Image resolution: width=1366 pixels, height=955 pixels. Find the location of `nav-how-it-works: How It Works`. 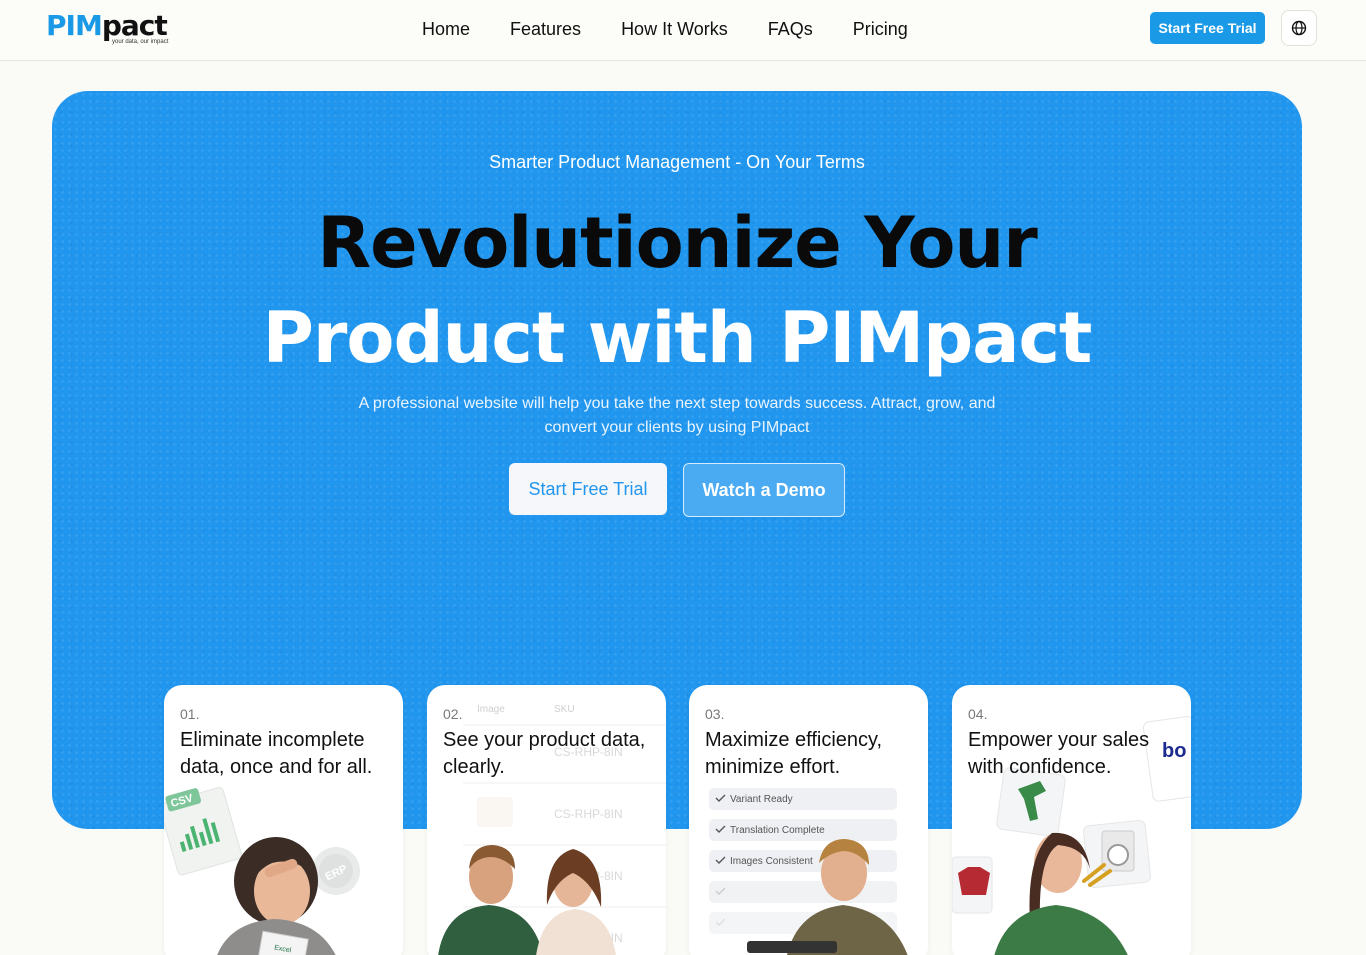

nav-how-it-works: How It Works is located at coordinates (674, 29).